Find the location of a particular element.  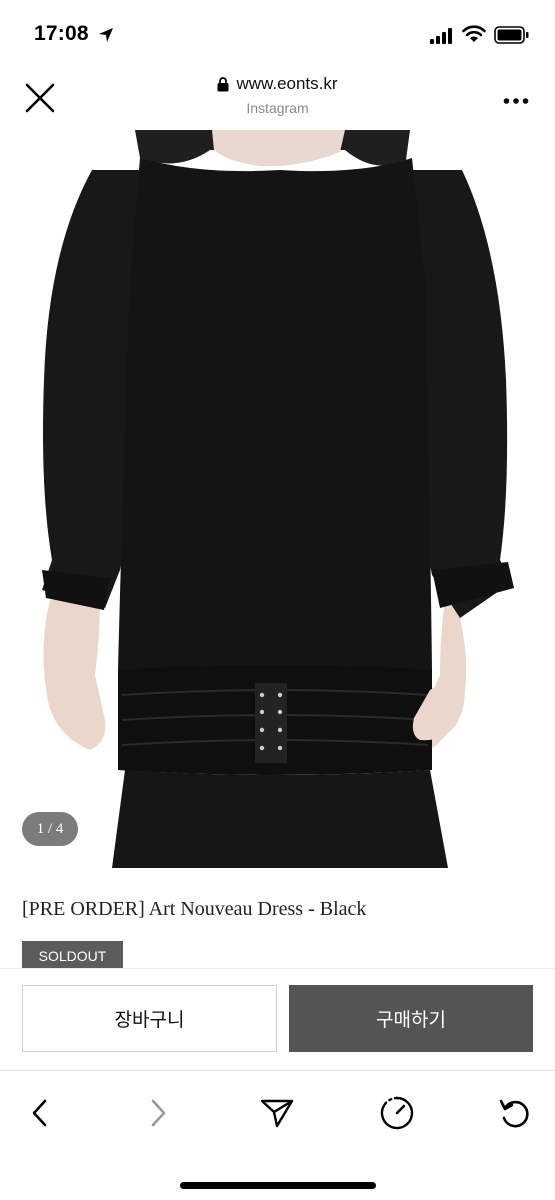

back-chevron-icon is located at coordinates (39, 1113).